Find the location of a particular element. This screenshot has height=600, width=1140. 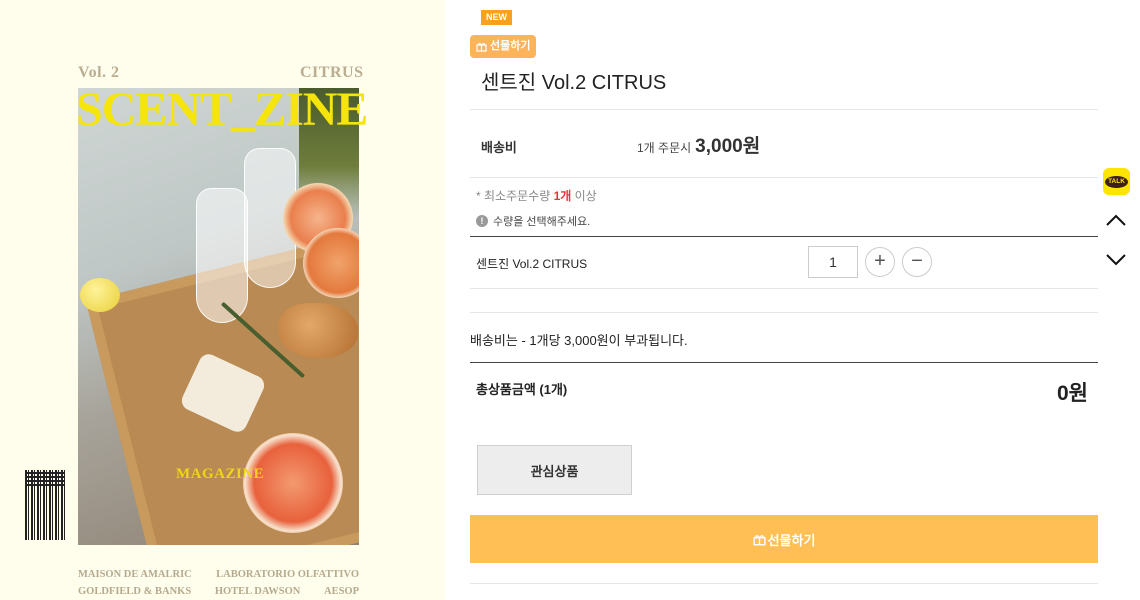

select-notice-text: 수량을 선택해주세요. is located at coordinates (542, 222).